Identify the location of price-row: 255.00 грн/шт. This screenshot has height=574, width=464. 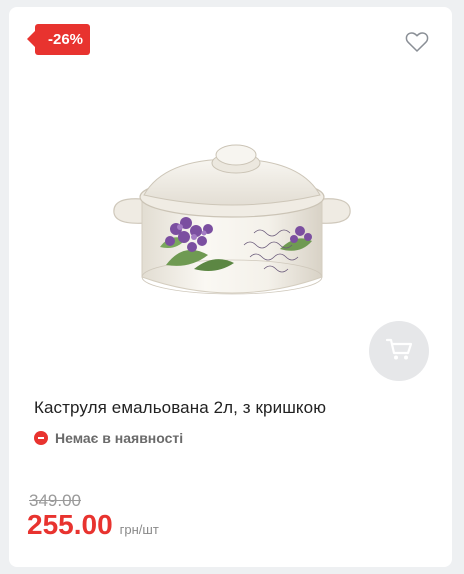
(93, 525).